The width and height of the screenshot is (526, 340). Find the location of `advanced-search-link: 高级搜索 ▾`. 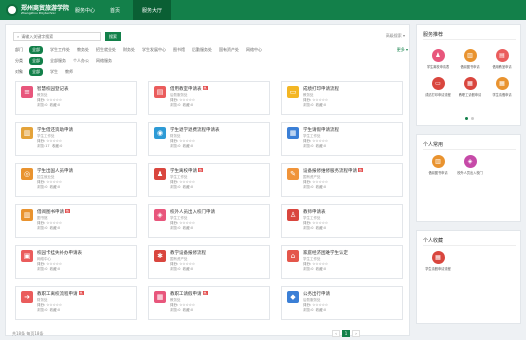

advanced-search-link: 高级搜索 ▾ is located at coordinates (395, 36).